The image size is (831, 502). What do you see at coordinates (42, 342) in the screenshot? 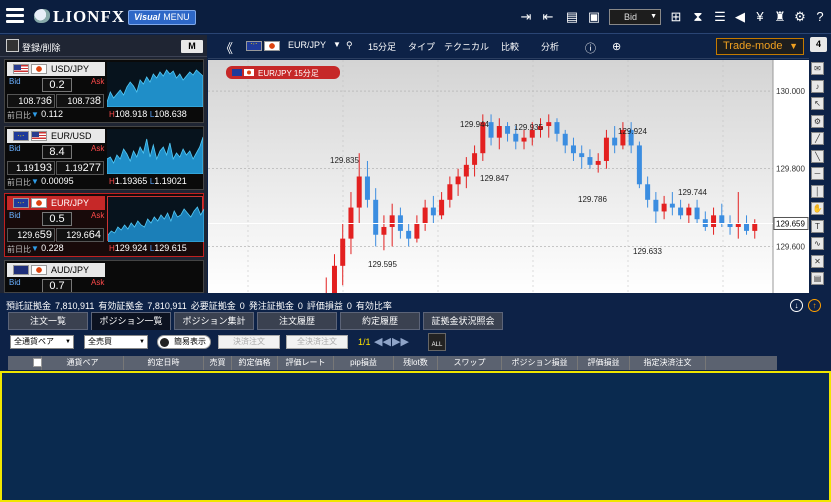
I see `pair-filter-select: 全通貨ペア` at bounding box center [42, 342].